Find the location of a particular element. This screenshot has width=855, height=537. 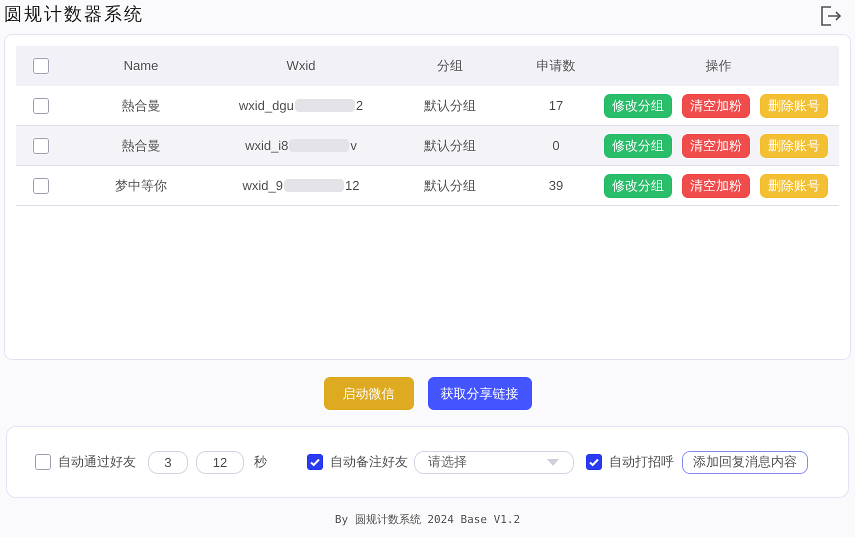

input-field: 12 is located at coordinates (220, 462).